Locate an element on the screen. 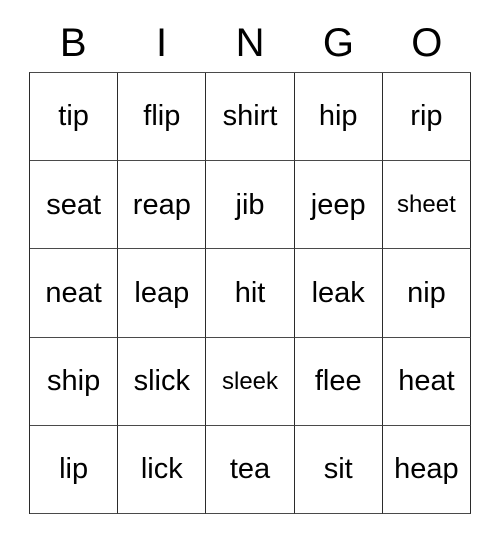  bingo-cell: heap is located at coordinates (427, 470).